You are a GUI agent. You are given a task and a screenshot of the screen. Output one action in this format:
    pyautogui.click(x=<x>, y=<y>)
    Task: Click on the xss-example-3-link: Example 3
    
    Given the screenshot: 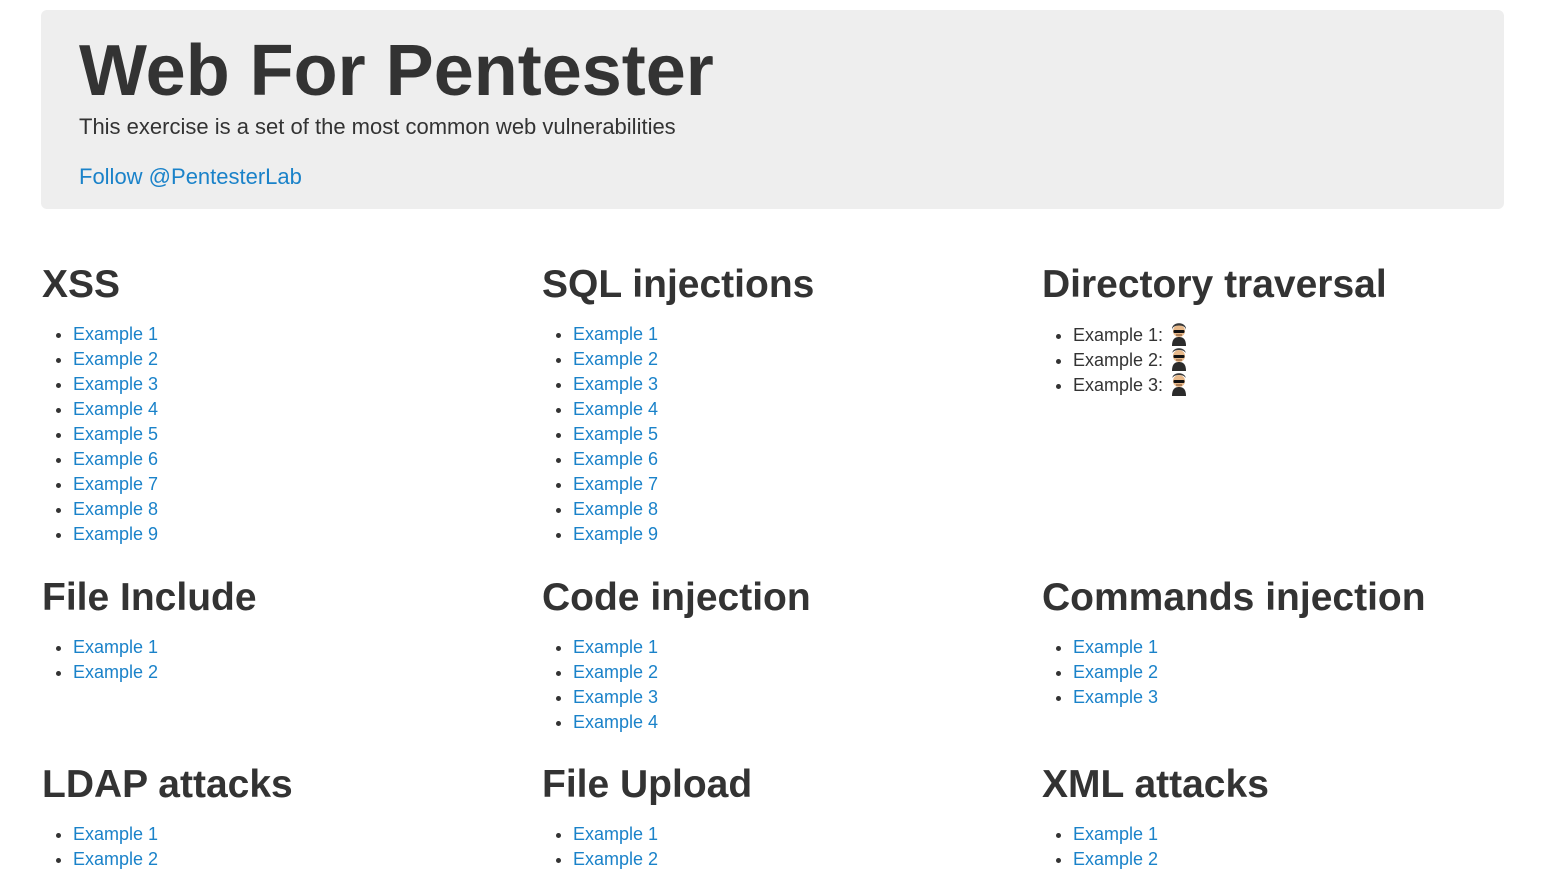 What is the action you would take?
    pyautogui.click(x=115, y=384)
    